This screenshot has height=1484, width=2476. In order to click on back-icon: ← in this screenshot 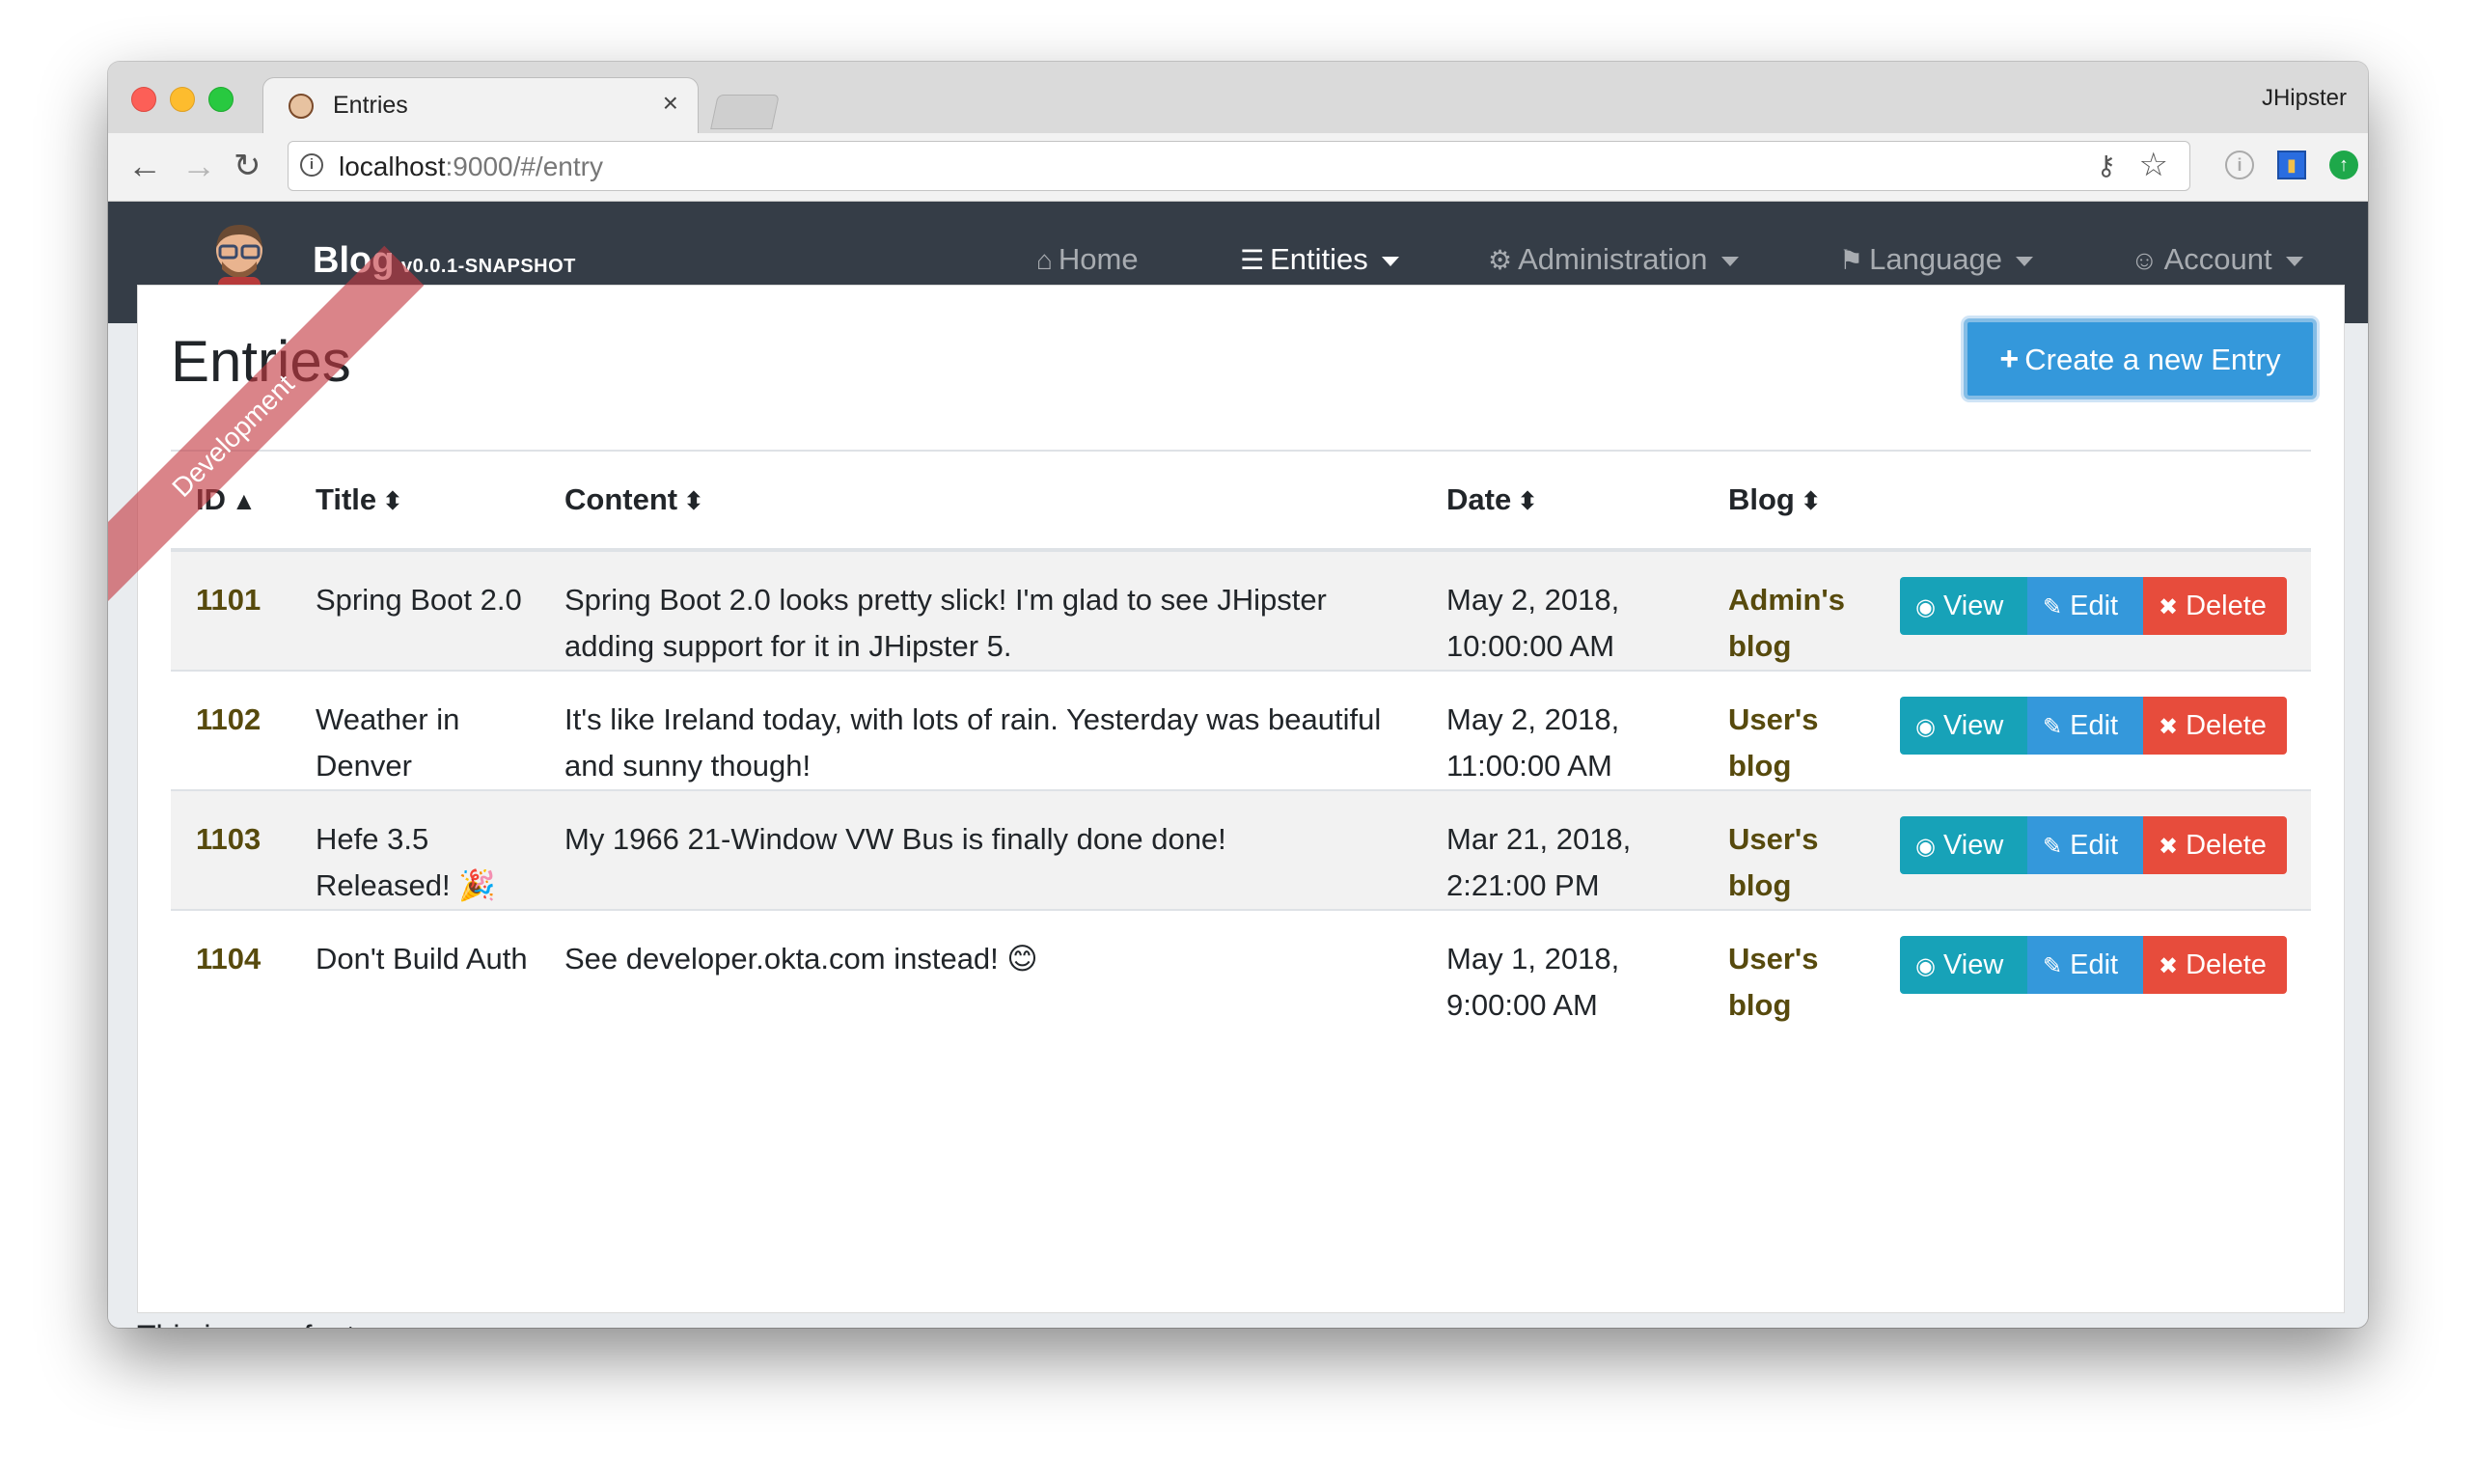, I will do `click(144, 166)`.